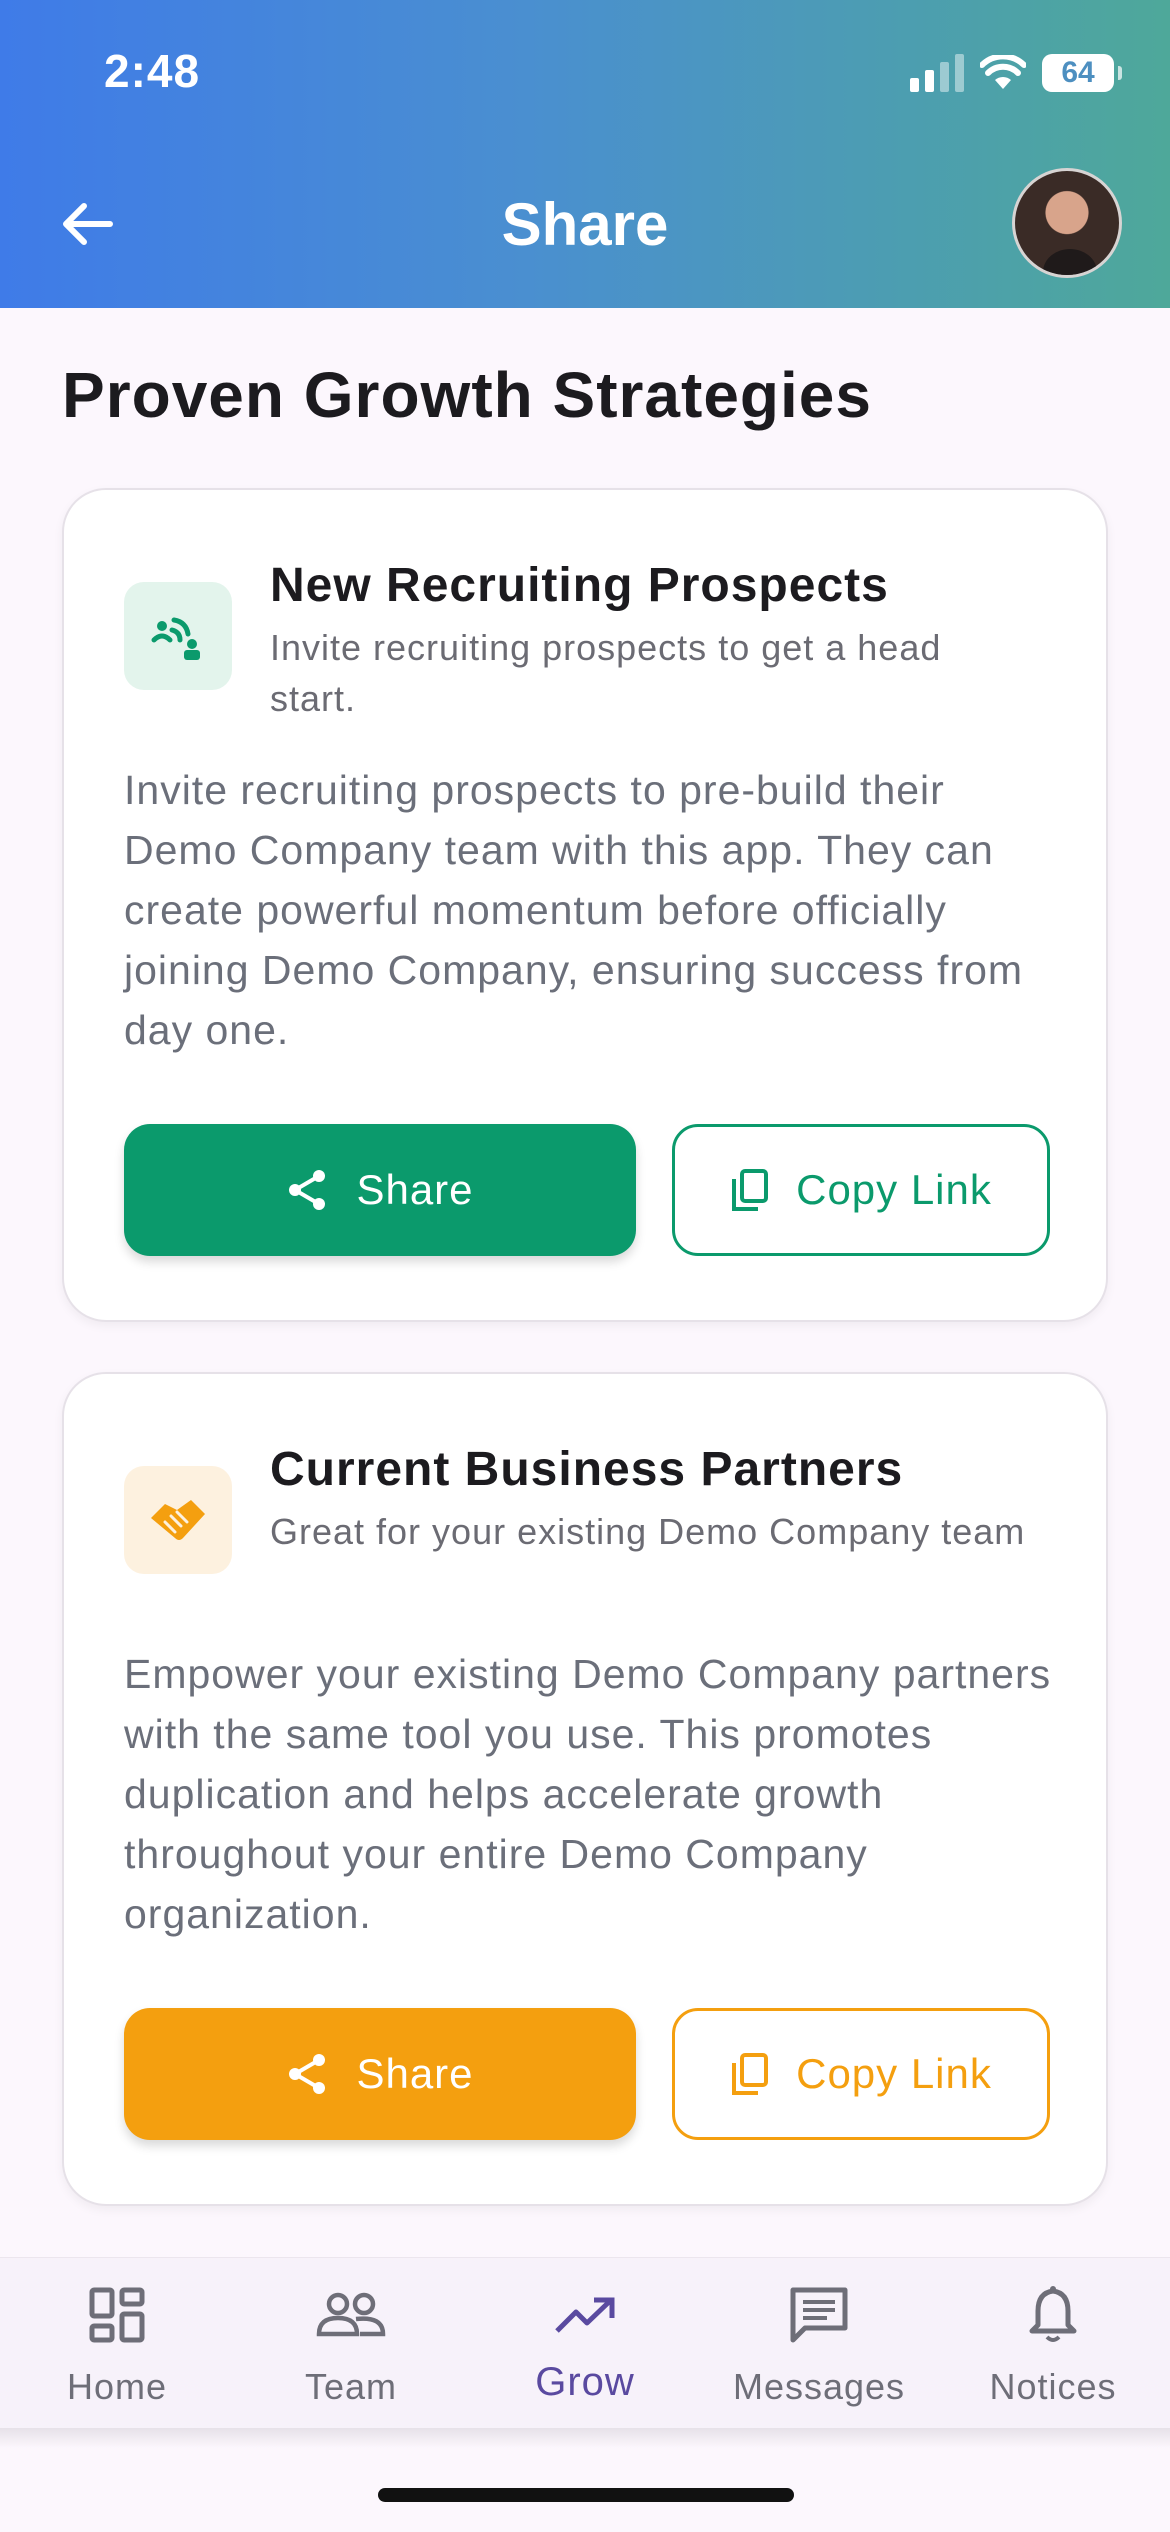  Describe the element at coordinates (152, 71) in the screenshot. I see `status-time: 2:48` at that location.